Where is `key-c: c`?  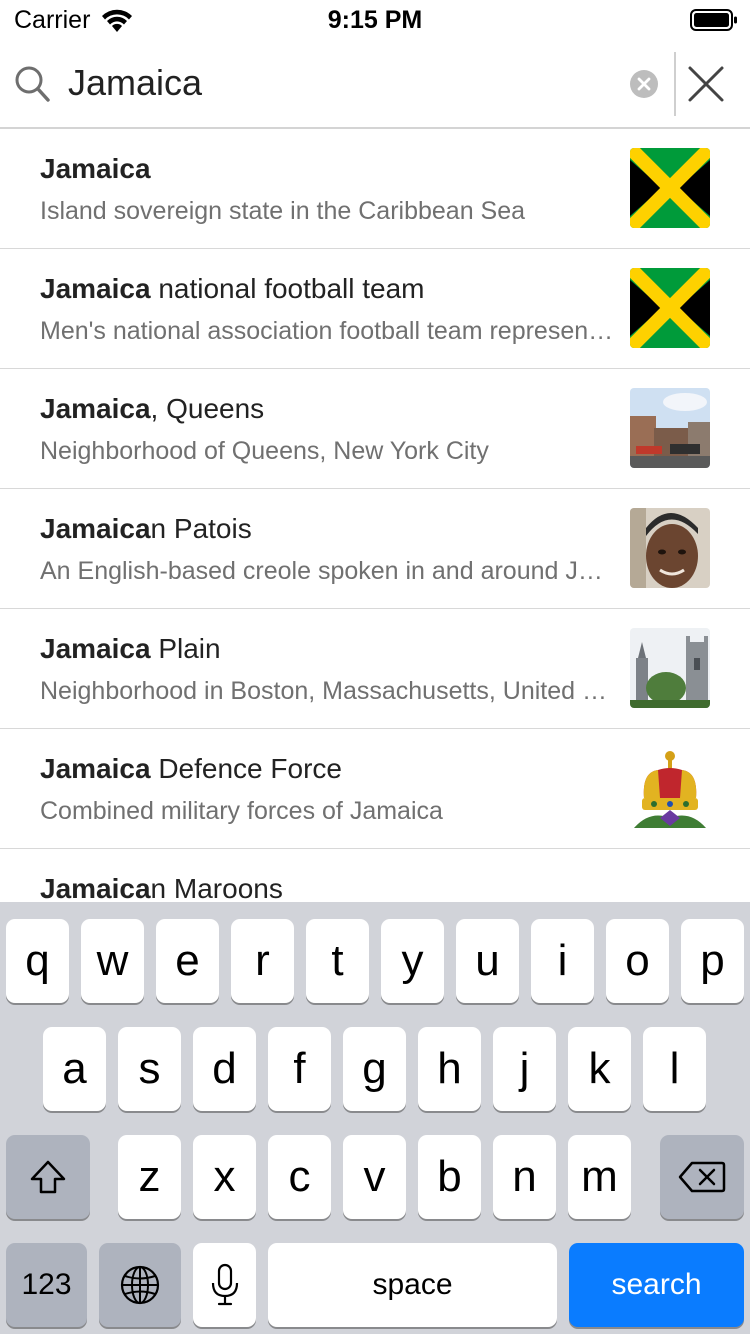 key-c: c is located at coordinates (299, 1177).